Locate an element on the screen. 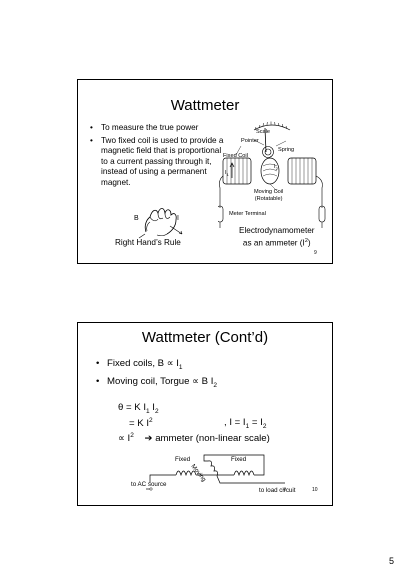  electrodynamometer-diagram is located at coordinates (272, 174).